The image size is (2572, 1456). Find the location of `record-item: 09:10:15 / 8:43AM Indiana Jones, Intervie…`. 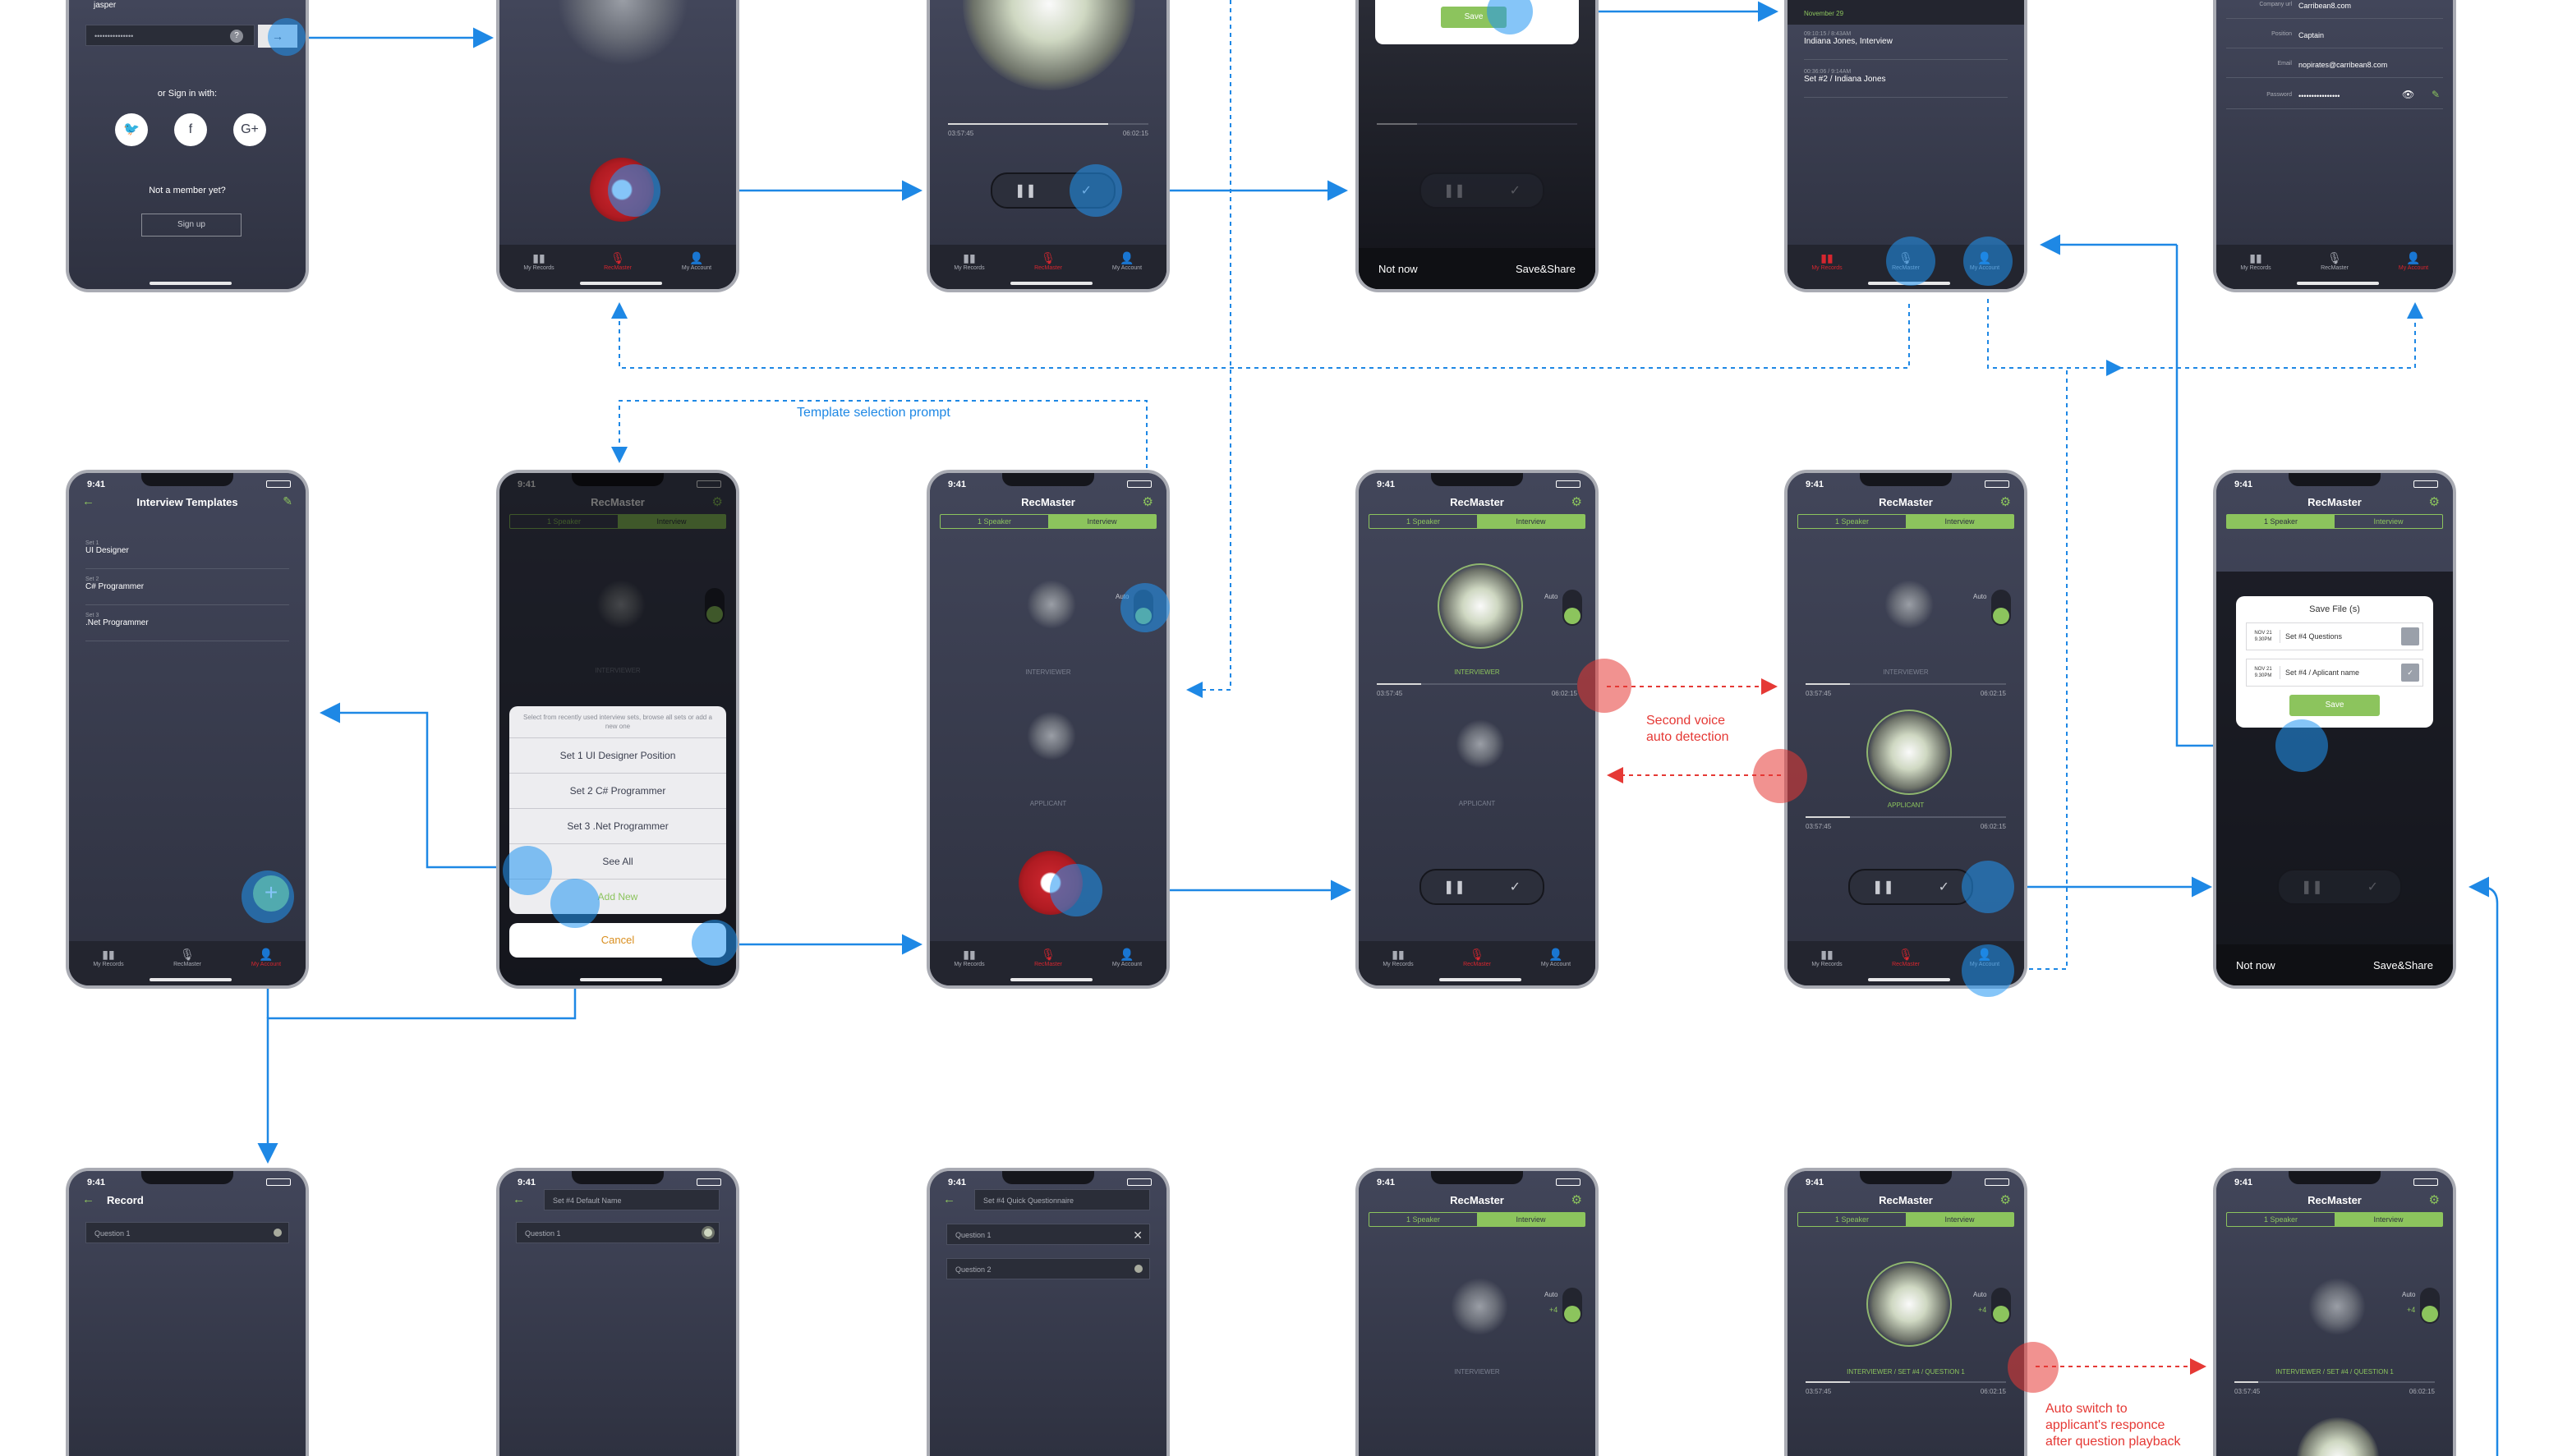

record-item: 09:10:15 / 8:43AM Indiana Jones, Intervie… is located at coordinates (1906, 45).